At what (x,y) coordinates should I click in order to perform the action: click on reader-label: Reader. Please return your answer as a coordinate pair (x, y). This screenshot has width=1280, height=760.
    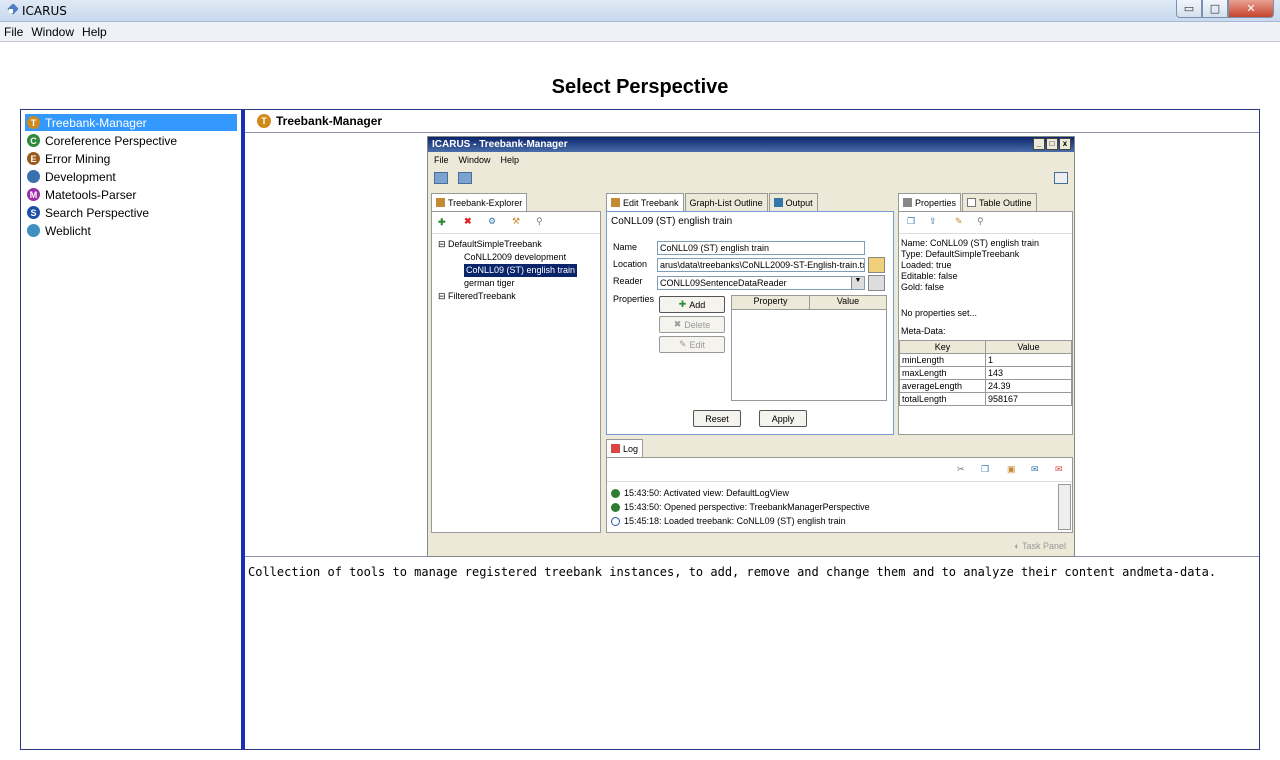
    Looking at the image, I should click on (628, 281).